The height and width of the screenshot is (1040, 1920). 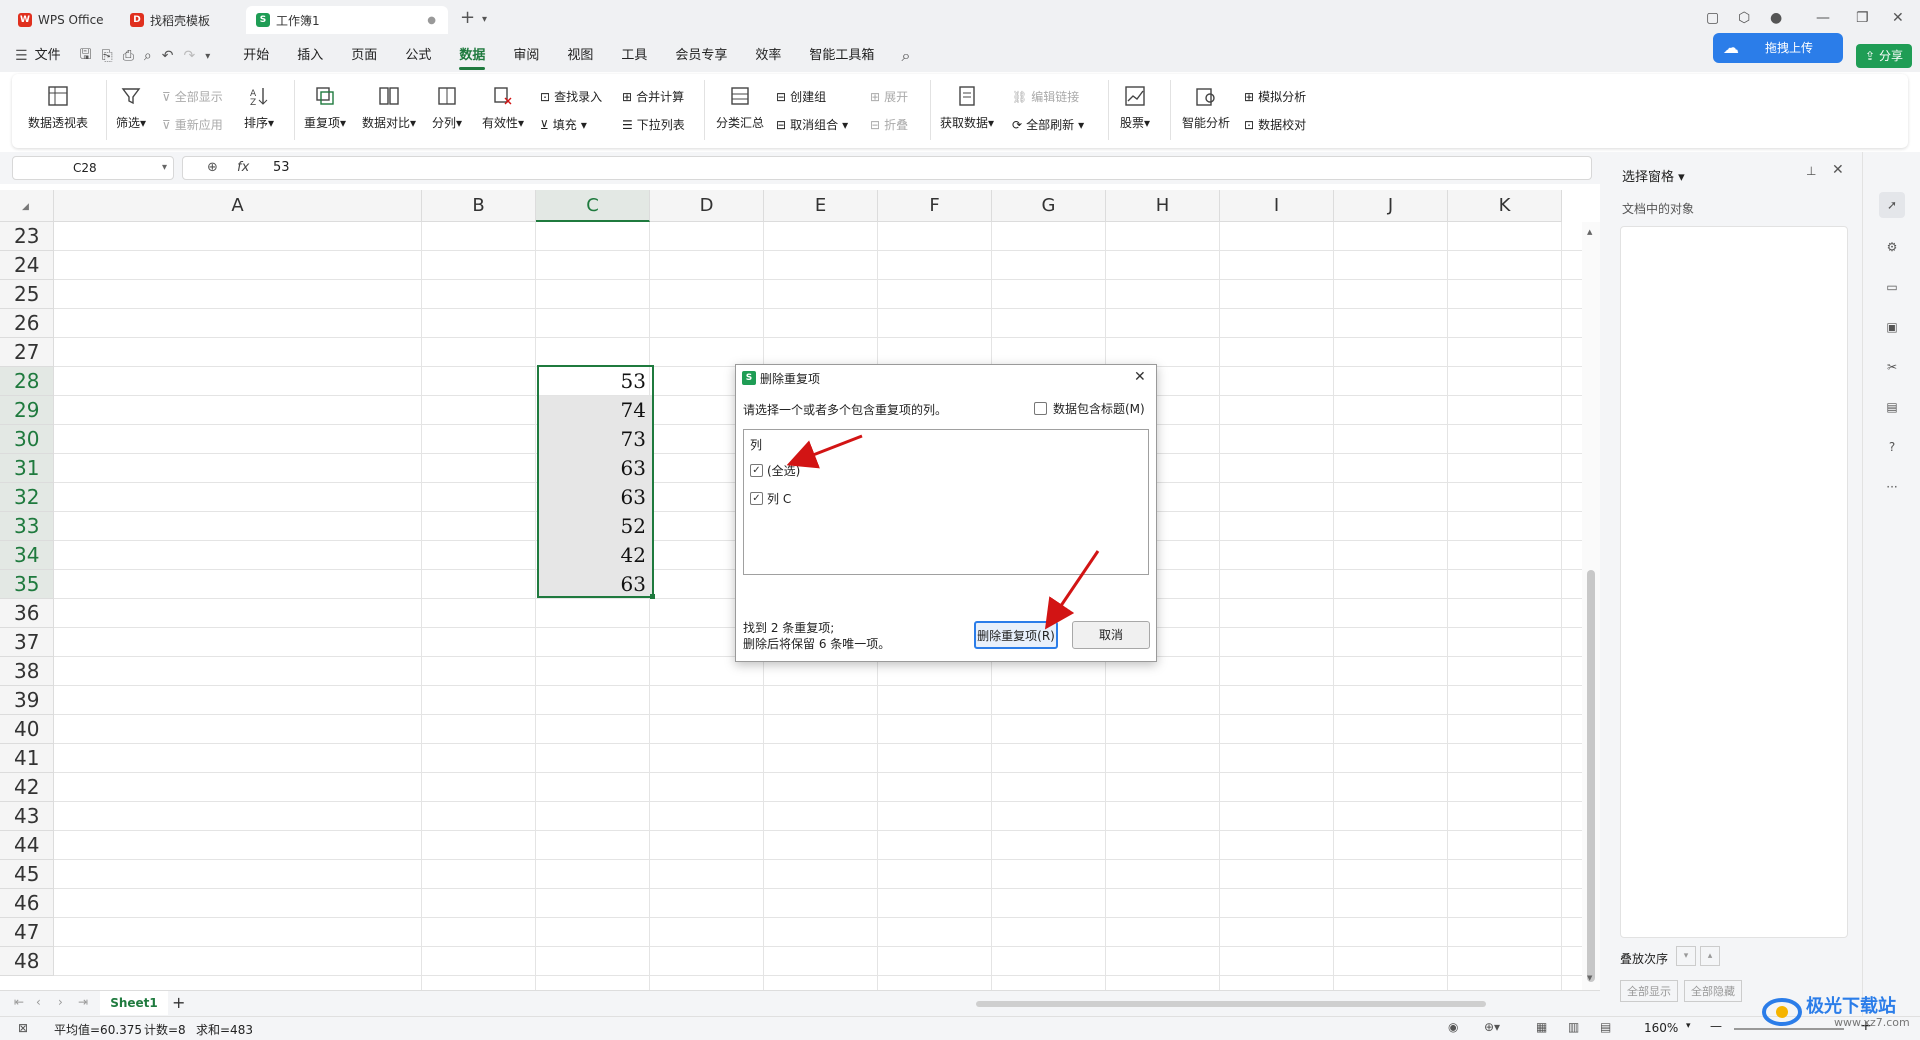 What do you see at coordinates (178, 1002) in the screenshot?
I see `add-sheet-icon: +` at bounding box center [178, 1002].